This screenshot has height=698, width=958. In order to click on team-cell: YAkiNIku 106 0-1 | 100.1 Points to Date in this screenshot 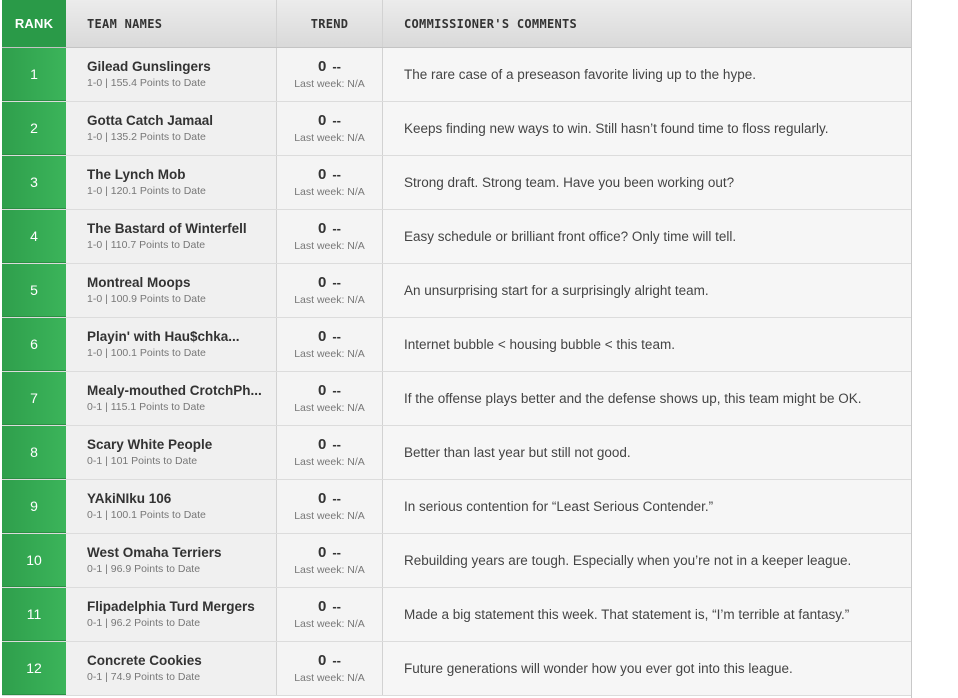, I will do `click(171, 506)`.